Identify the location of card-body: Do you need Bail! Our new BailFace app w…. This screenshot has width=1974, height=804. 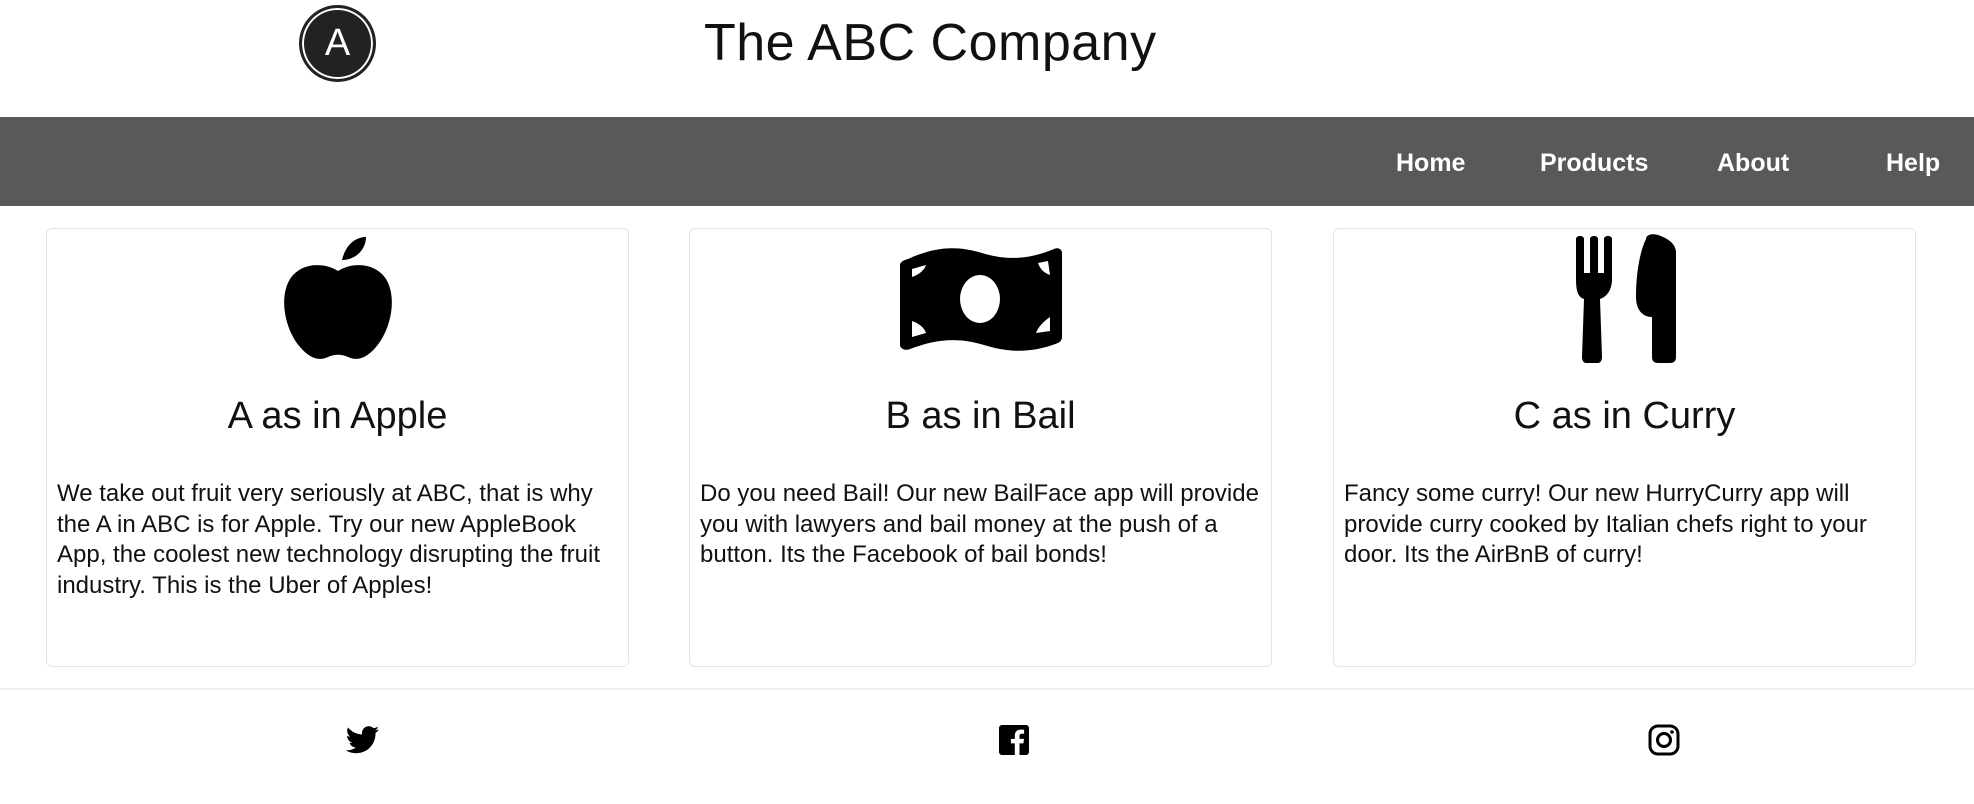
(979, 524).